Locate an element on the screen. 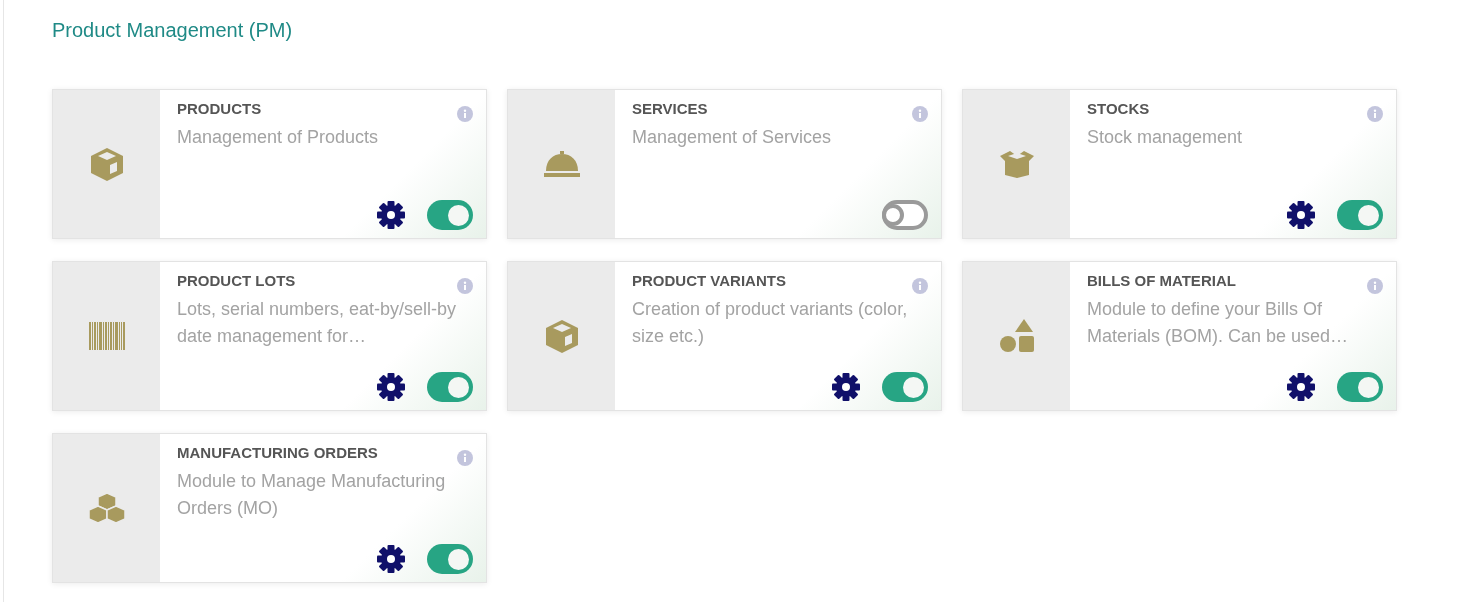 Image resolution: width=1471 pixels, height=602 pixels. module-title: BILLS OF MATERIAL is located at coordinates (1161, 281).